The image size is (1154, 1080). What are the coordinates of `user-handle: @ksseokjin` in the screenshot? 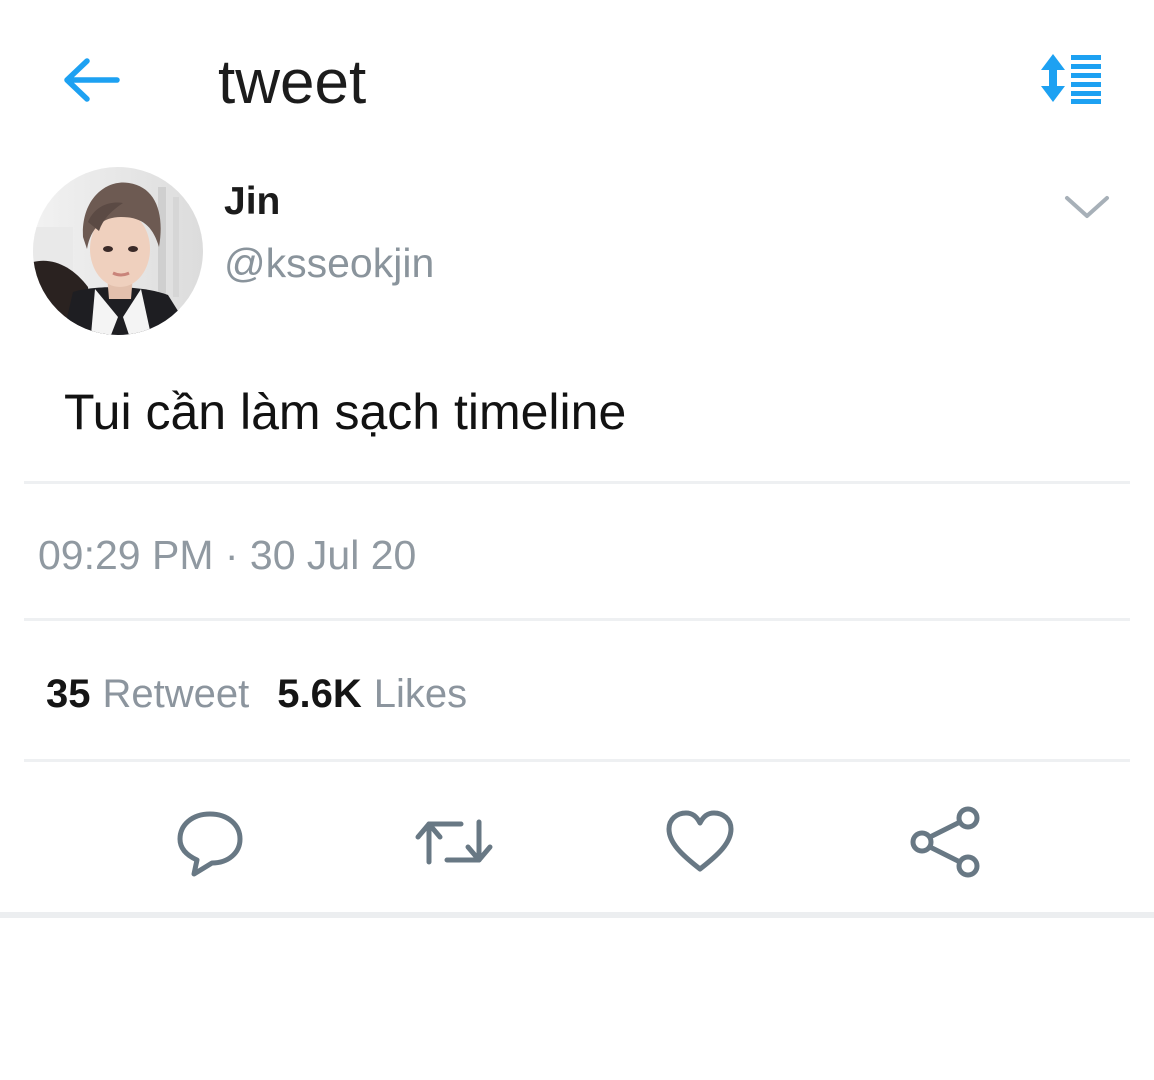 It's located at (329, 263).